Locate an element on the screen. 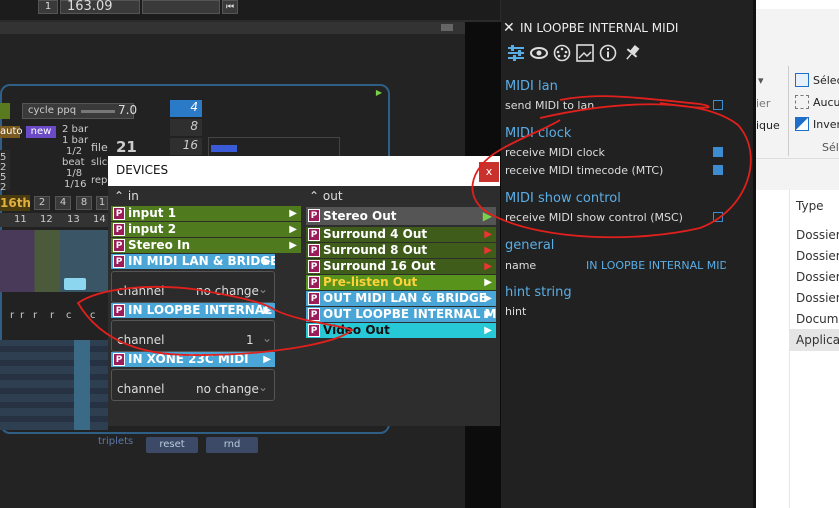 The height and width of the screenshot is (508, 839). grid-options: 2 bar 1 bar 1/2 beat 1/8 1/16 is located at coordinates (77, 159).